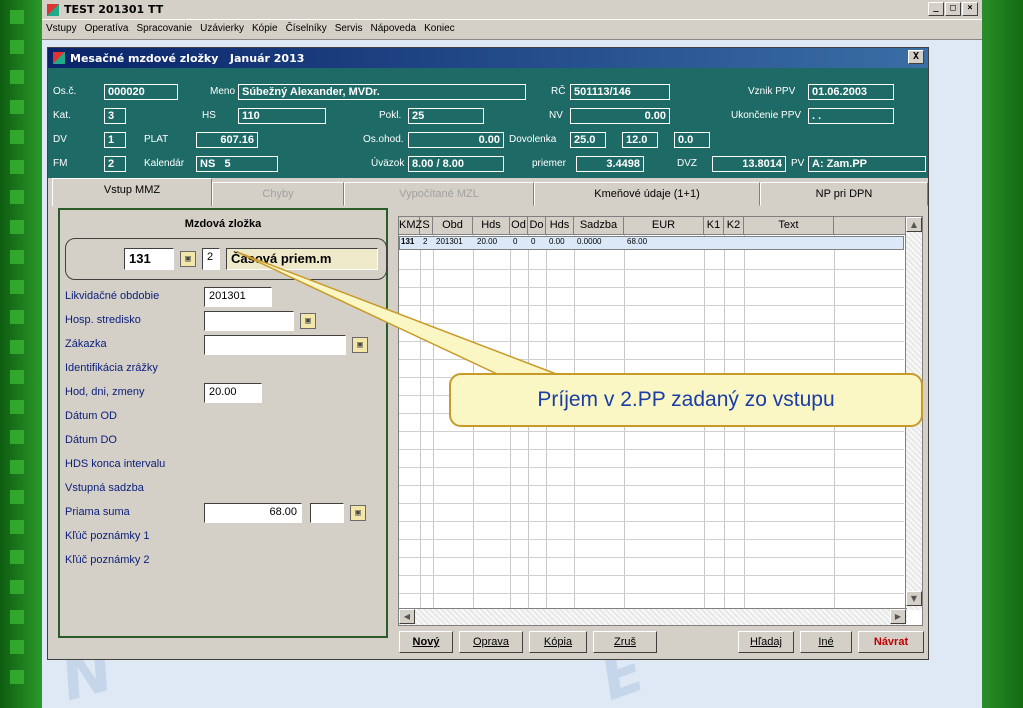  Describe the element at coordinates (132, 192) in the screenshot. I see `tab-vstup-mmz: Vstup MMZ` at that location.